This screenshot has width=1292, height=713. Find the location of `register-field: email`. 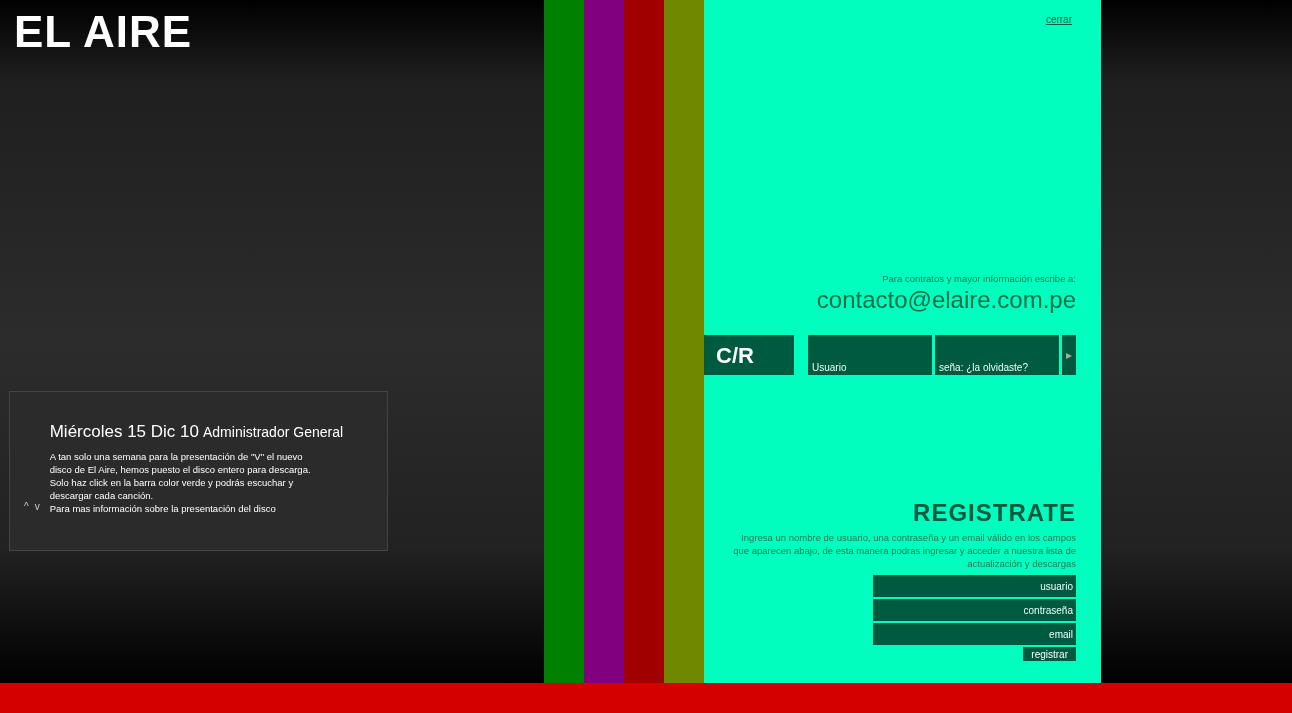

register-field: email is located at coordinates (974, 634).